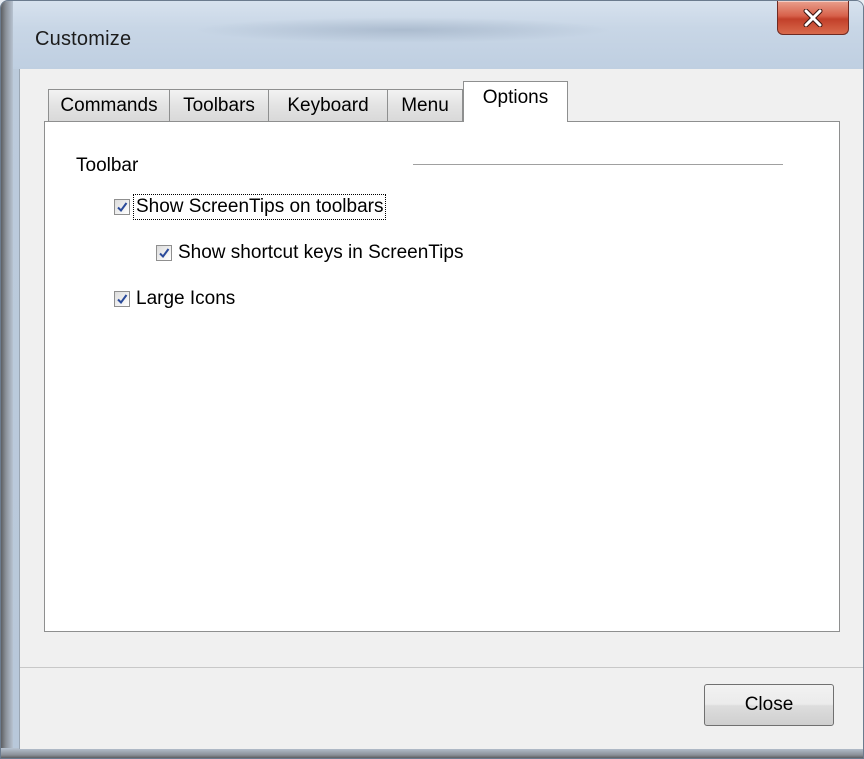 The width and height of the screenshot is (864, 759). I want to click on close-icon, so click(813, 17).